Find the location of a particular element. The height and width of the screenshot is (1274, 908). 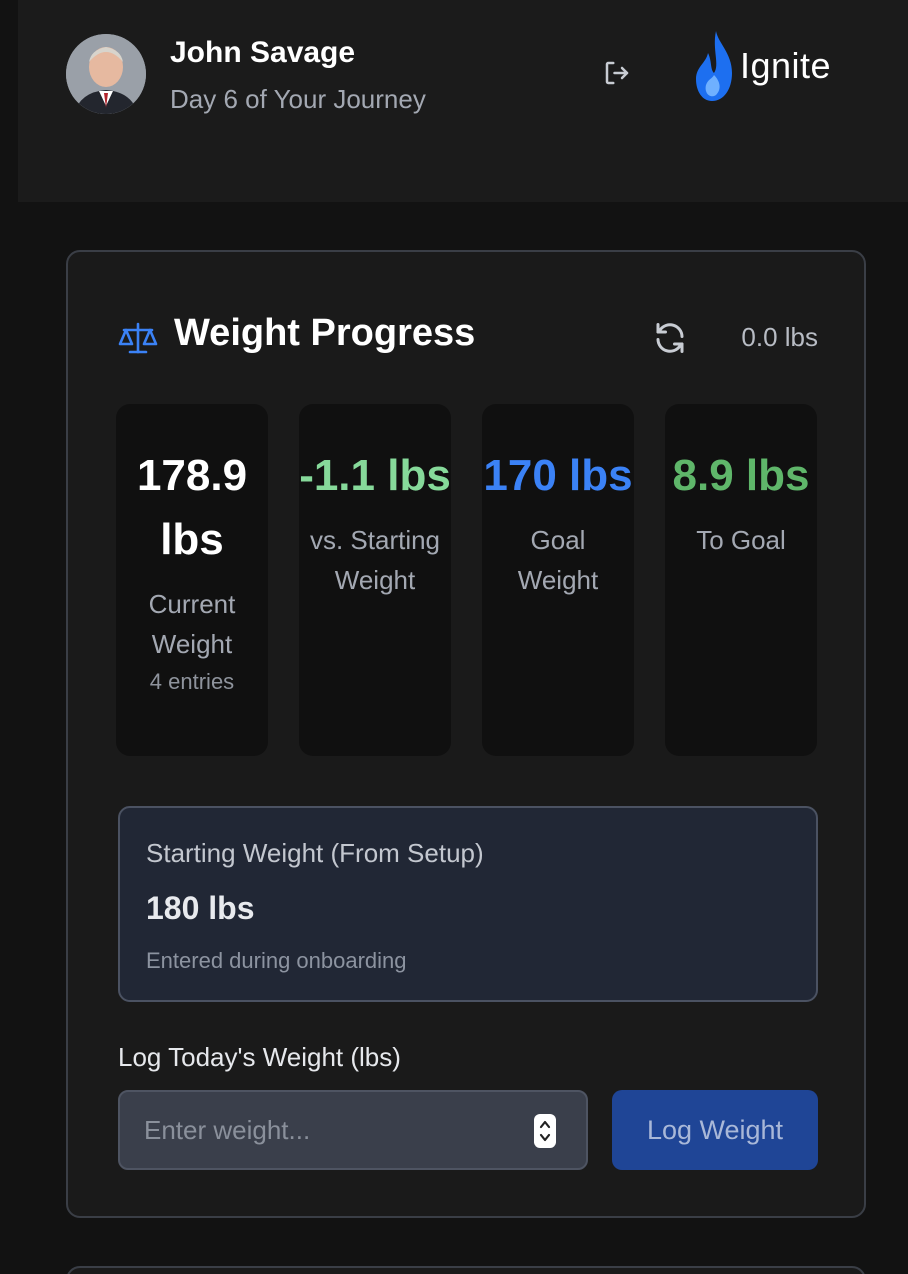

refresh-button is located at coordinates (670, 338).